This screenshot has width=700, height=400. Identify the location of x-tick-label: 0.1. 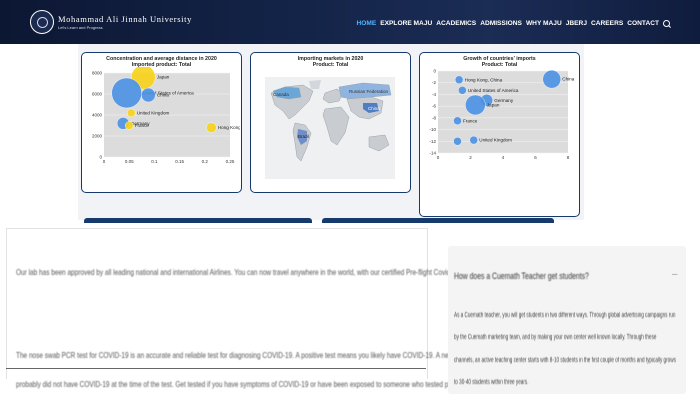
(154, 161).